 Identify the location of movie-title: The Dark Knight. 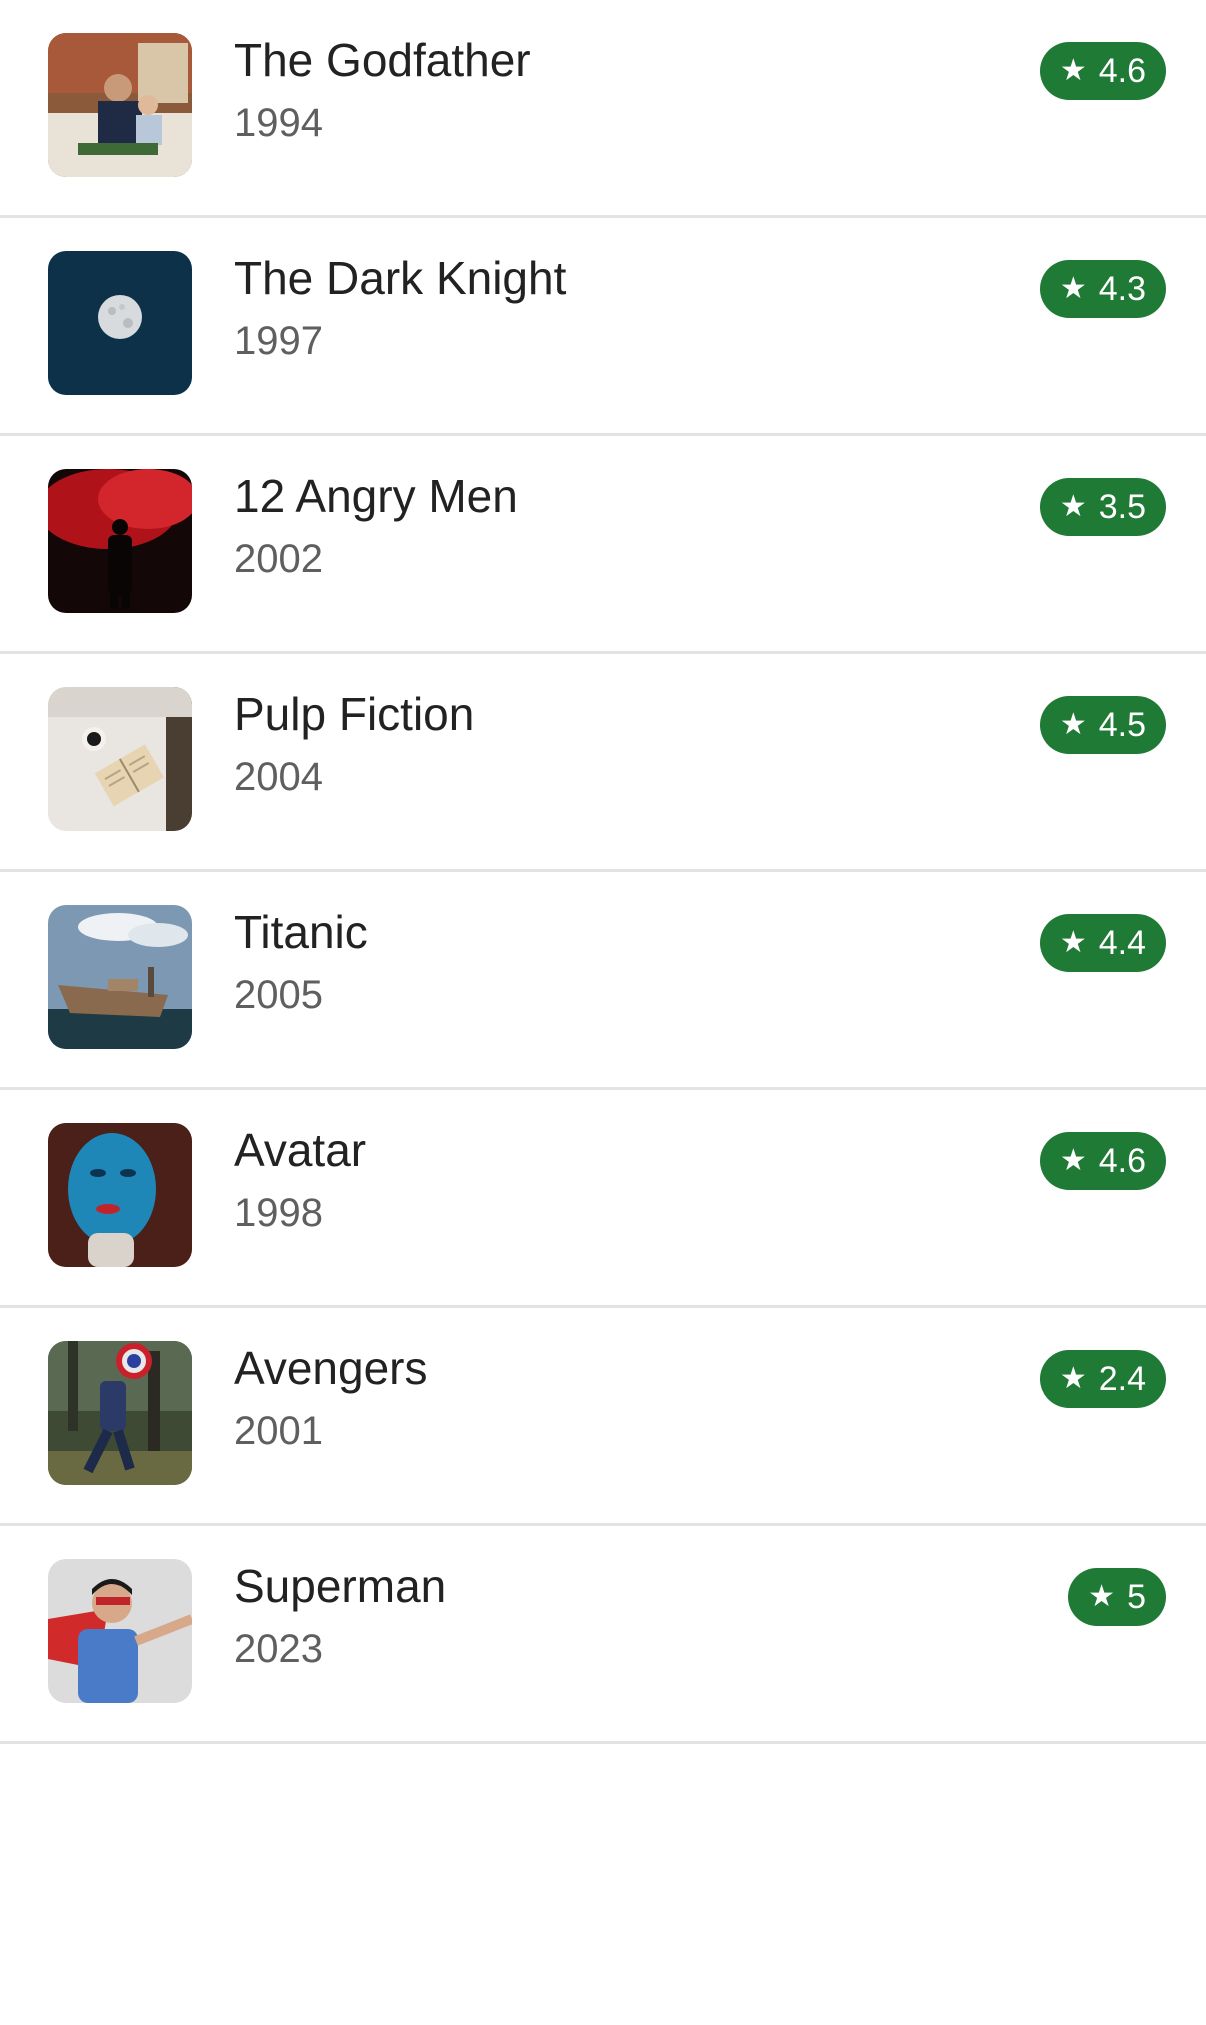
(400, 278).